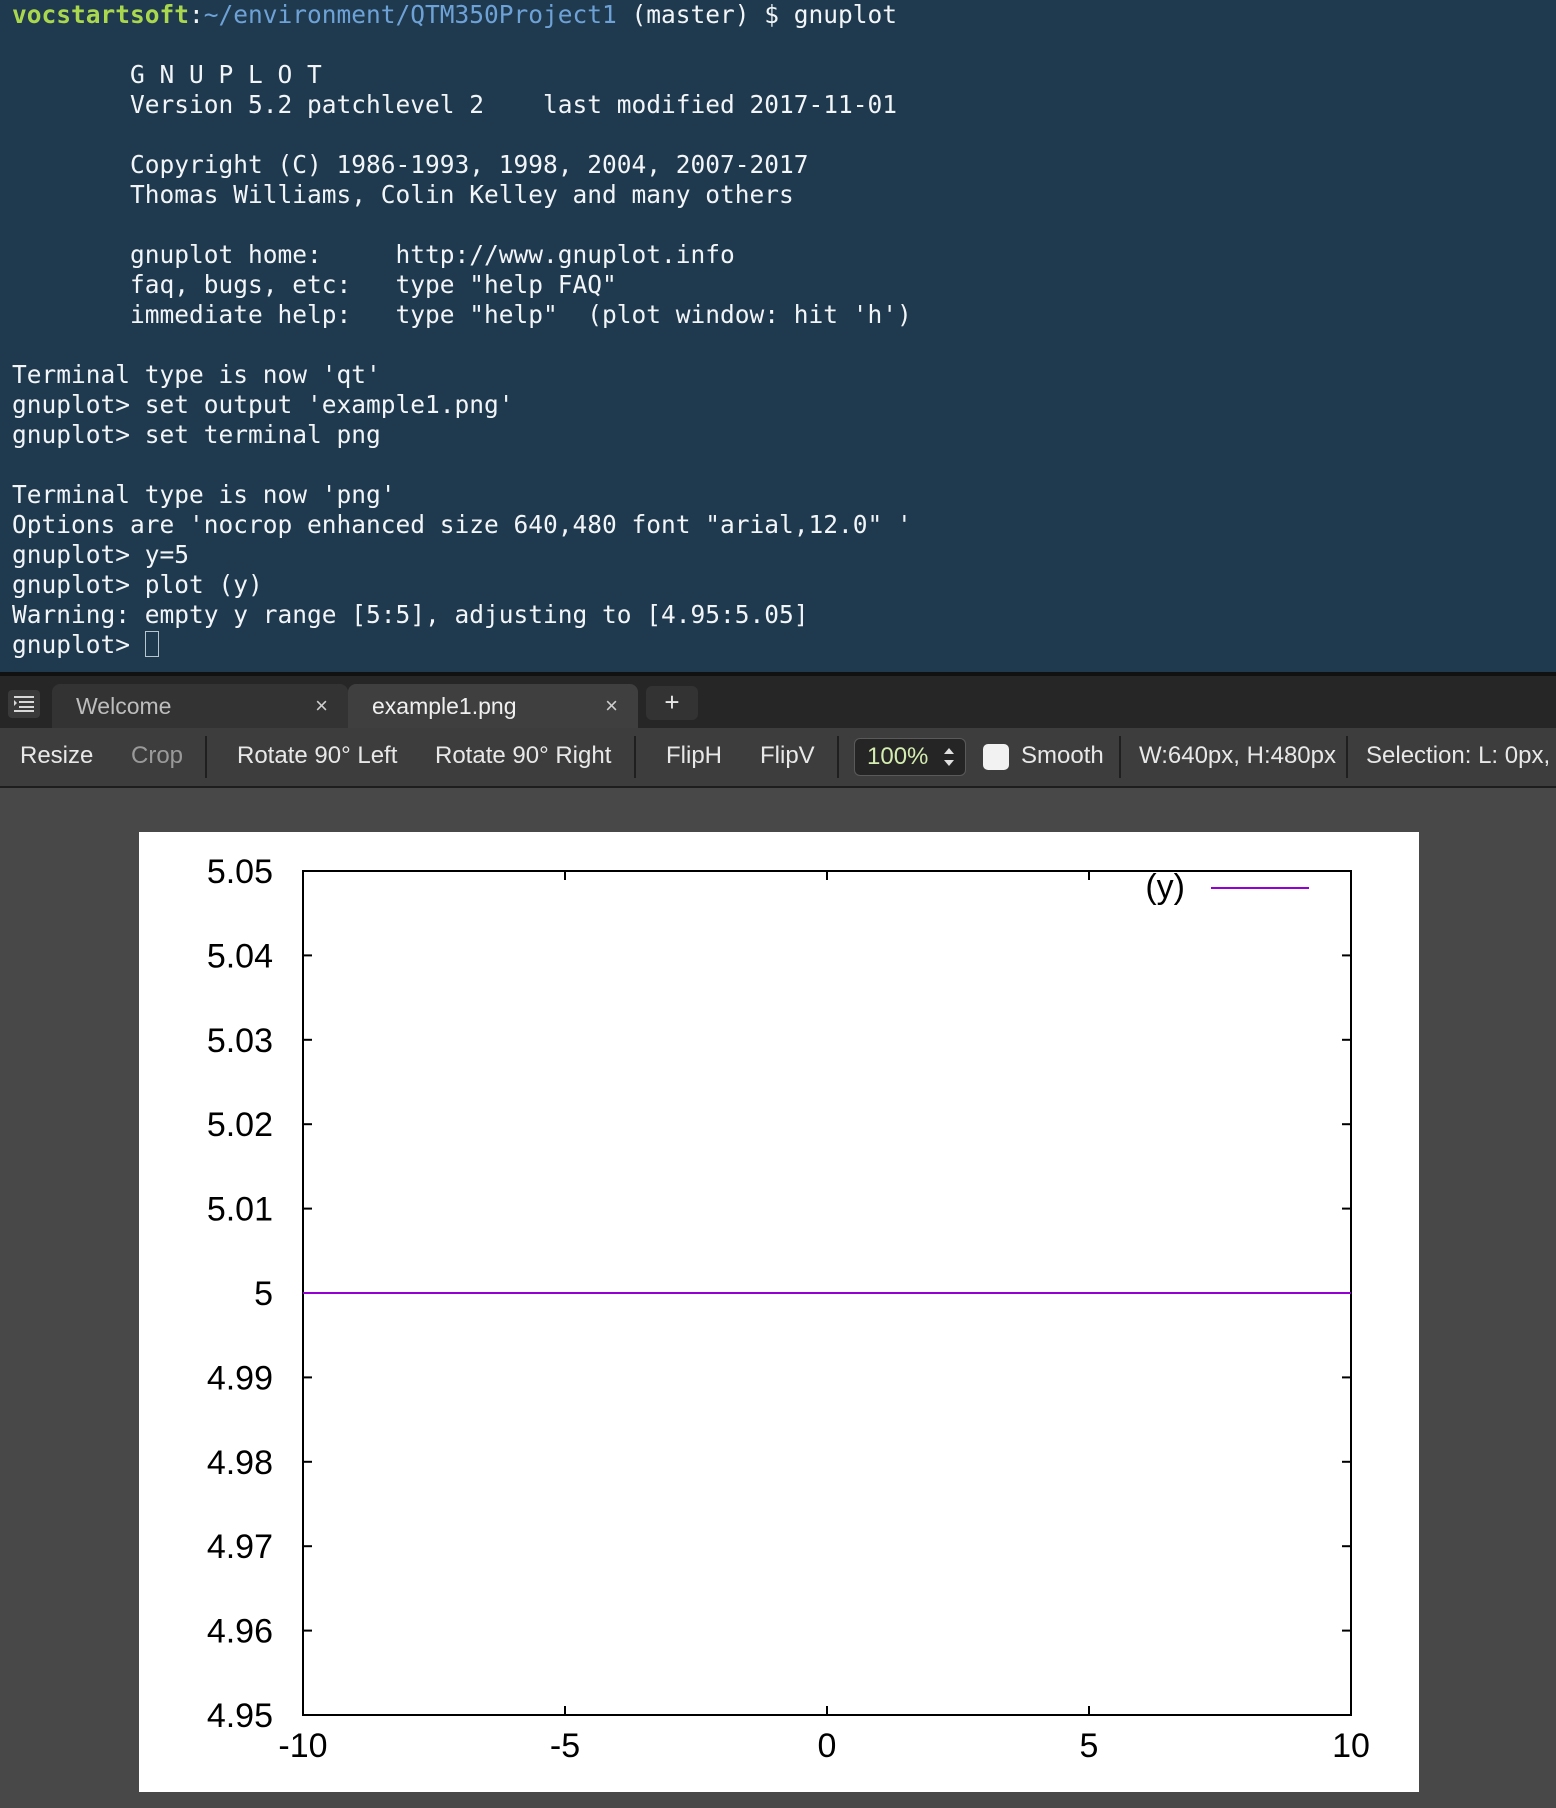 This screenshot has width=1556, height=1808. What do you see at coordinates (565, 1746) in the screenshot?
I see `x-tick-label: -5` at bounding box center [565, 1746].